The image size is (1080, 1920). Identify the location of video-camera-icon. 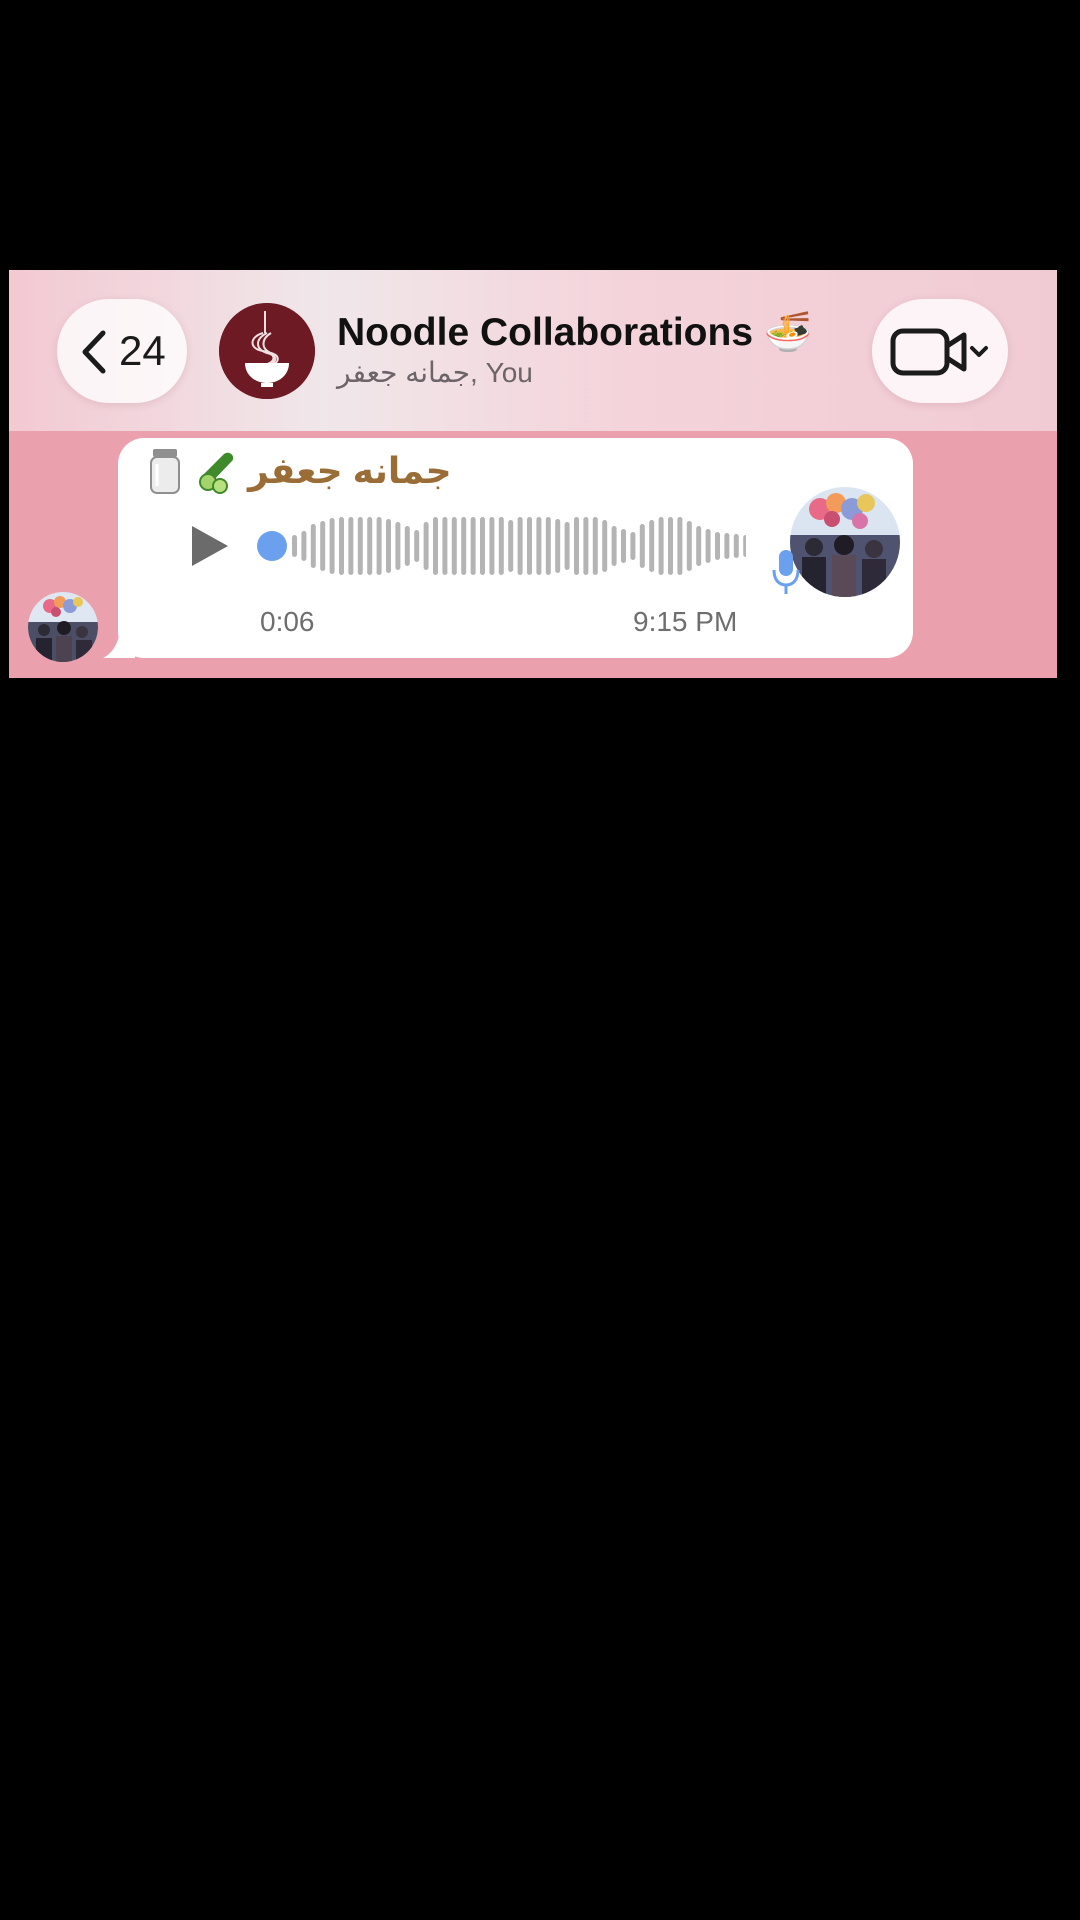
(939, 352).